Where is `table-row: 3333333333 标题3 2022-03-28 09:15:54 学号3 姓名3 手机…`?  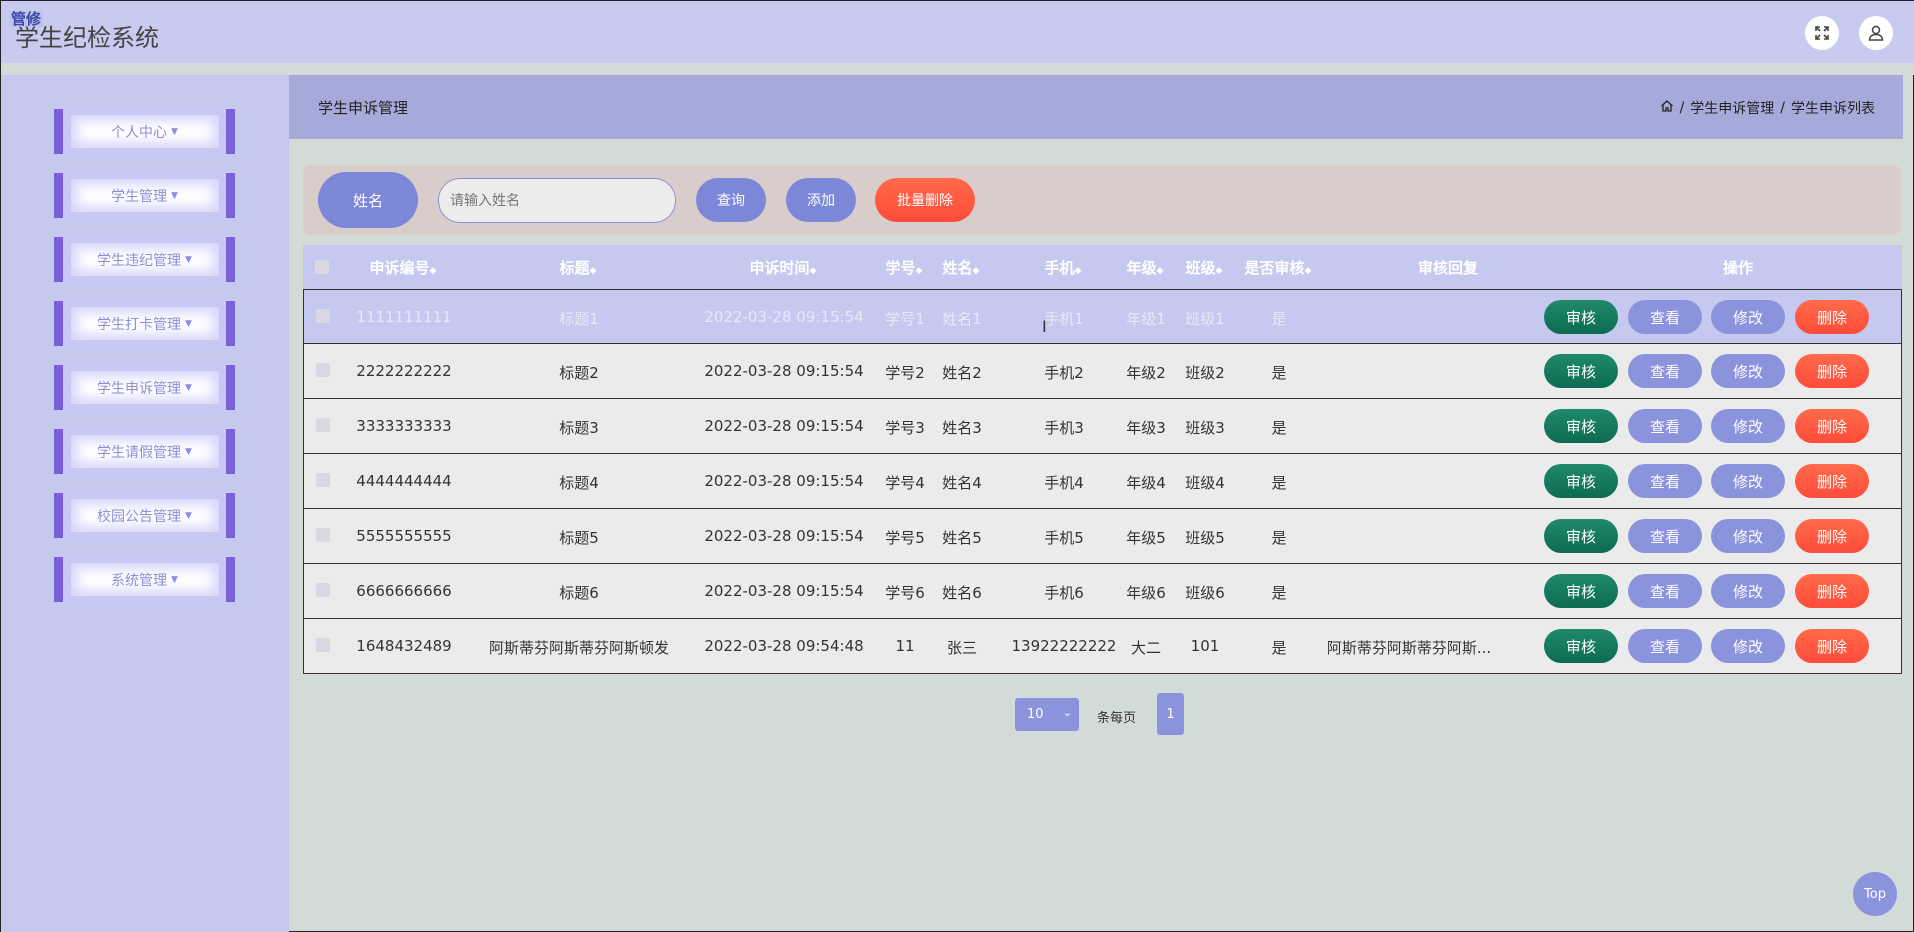
table-row: 3333333333 标题3 2022-03-28 09:15:54 学号3 姓名3 手机… is located at coordinates (1102, 426).